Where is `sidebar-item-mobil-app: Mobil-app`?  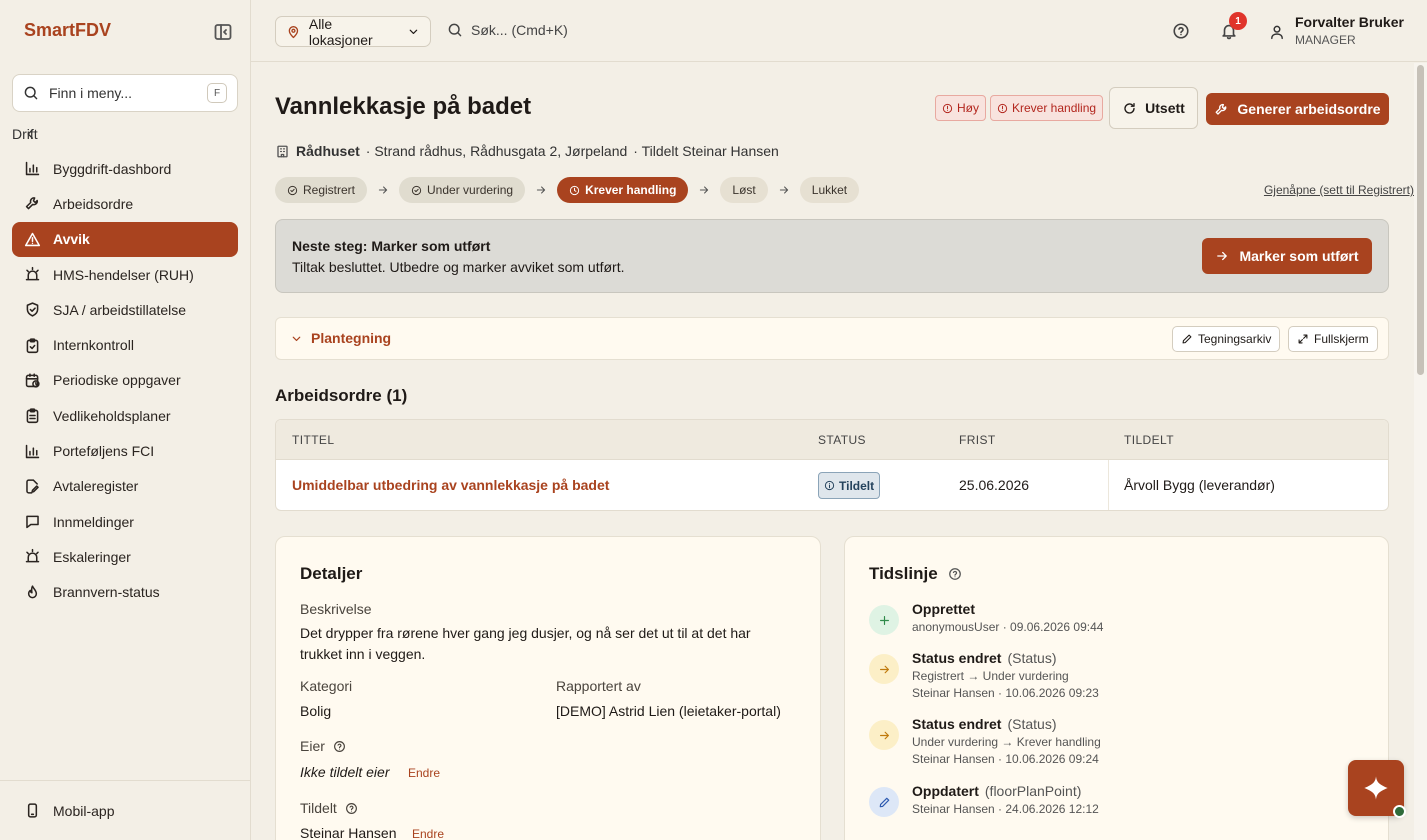
sidebar-item-mobil-app: Mobil-app is located at coordinates (125, 810).